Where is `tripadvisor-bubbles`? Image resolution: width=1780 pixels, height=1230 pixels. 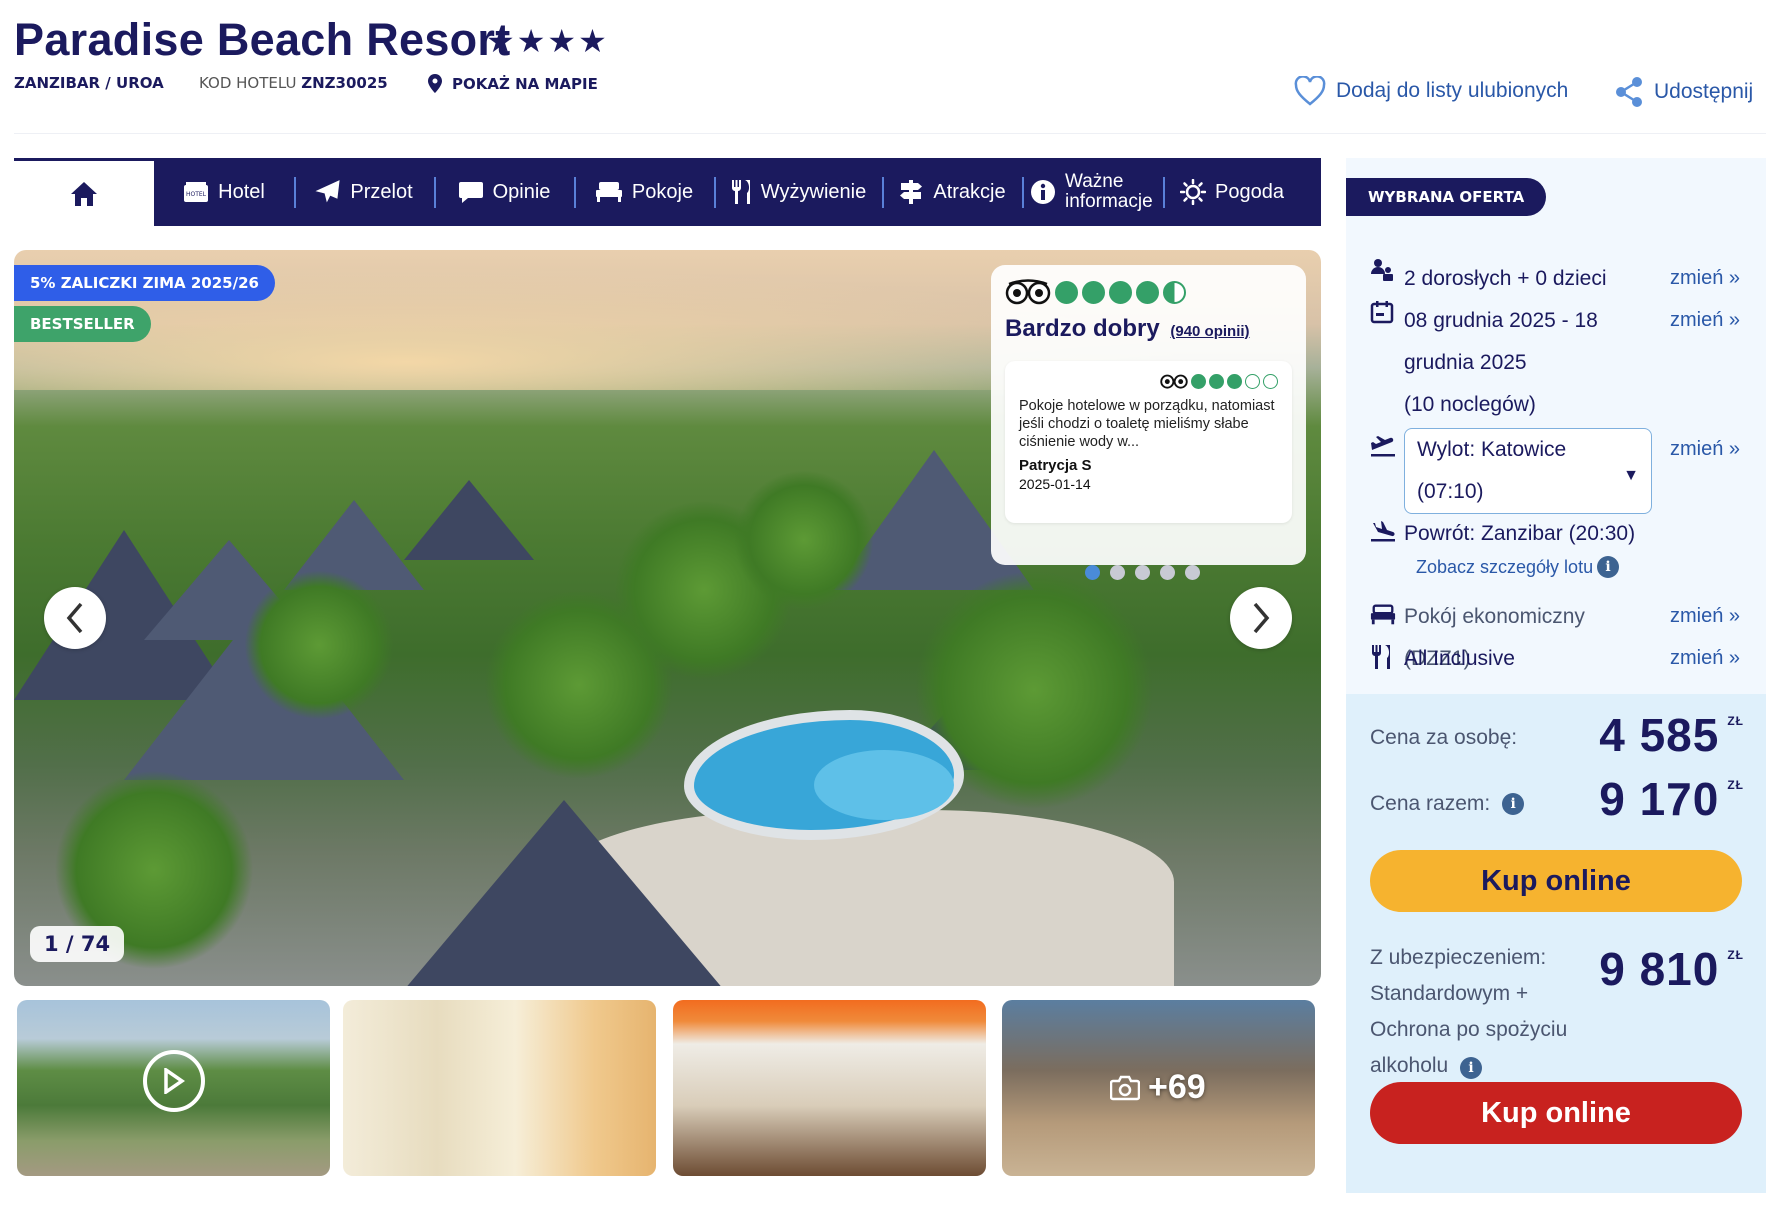
tripadvisor-bubbles is located at coordinates (1120, 292).